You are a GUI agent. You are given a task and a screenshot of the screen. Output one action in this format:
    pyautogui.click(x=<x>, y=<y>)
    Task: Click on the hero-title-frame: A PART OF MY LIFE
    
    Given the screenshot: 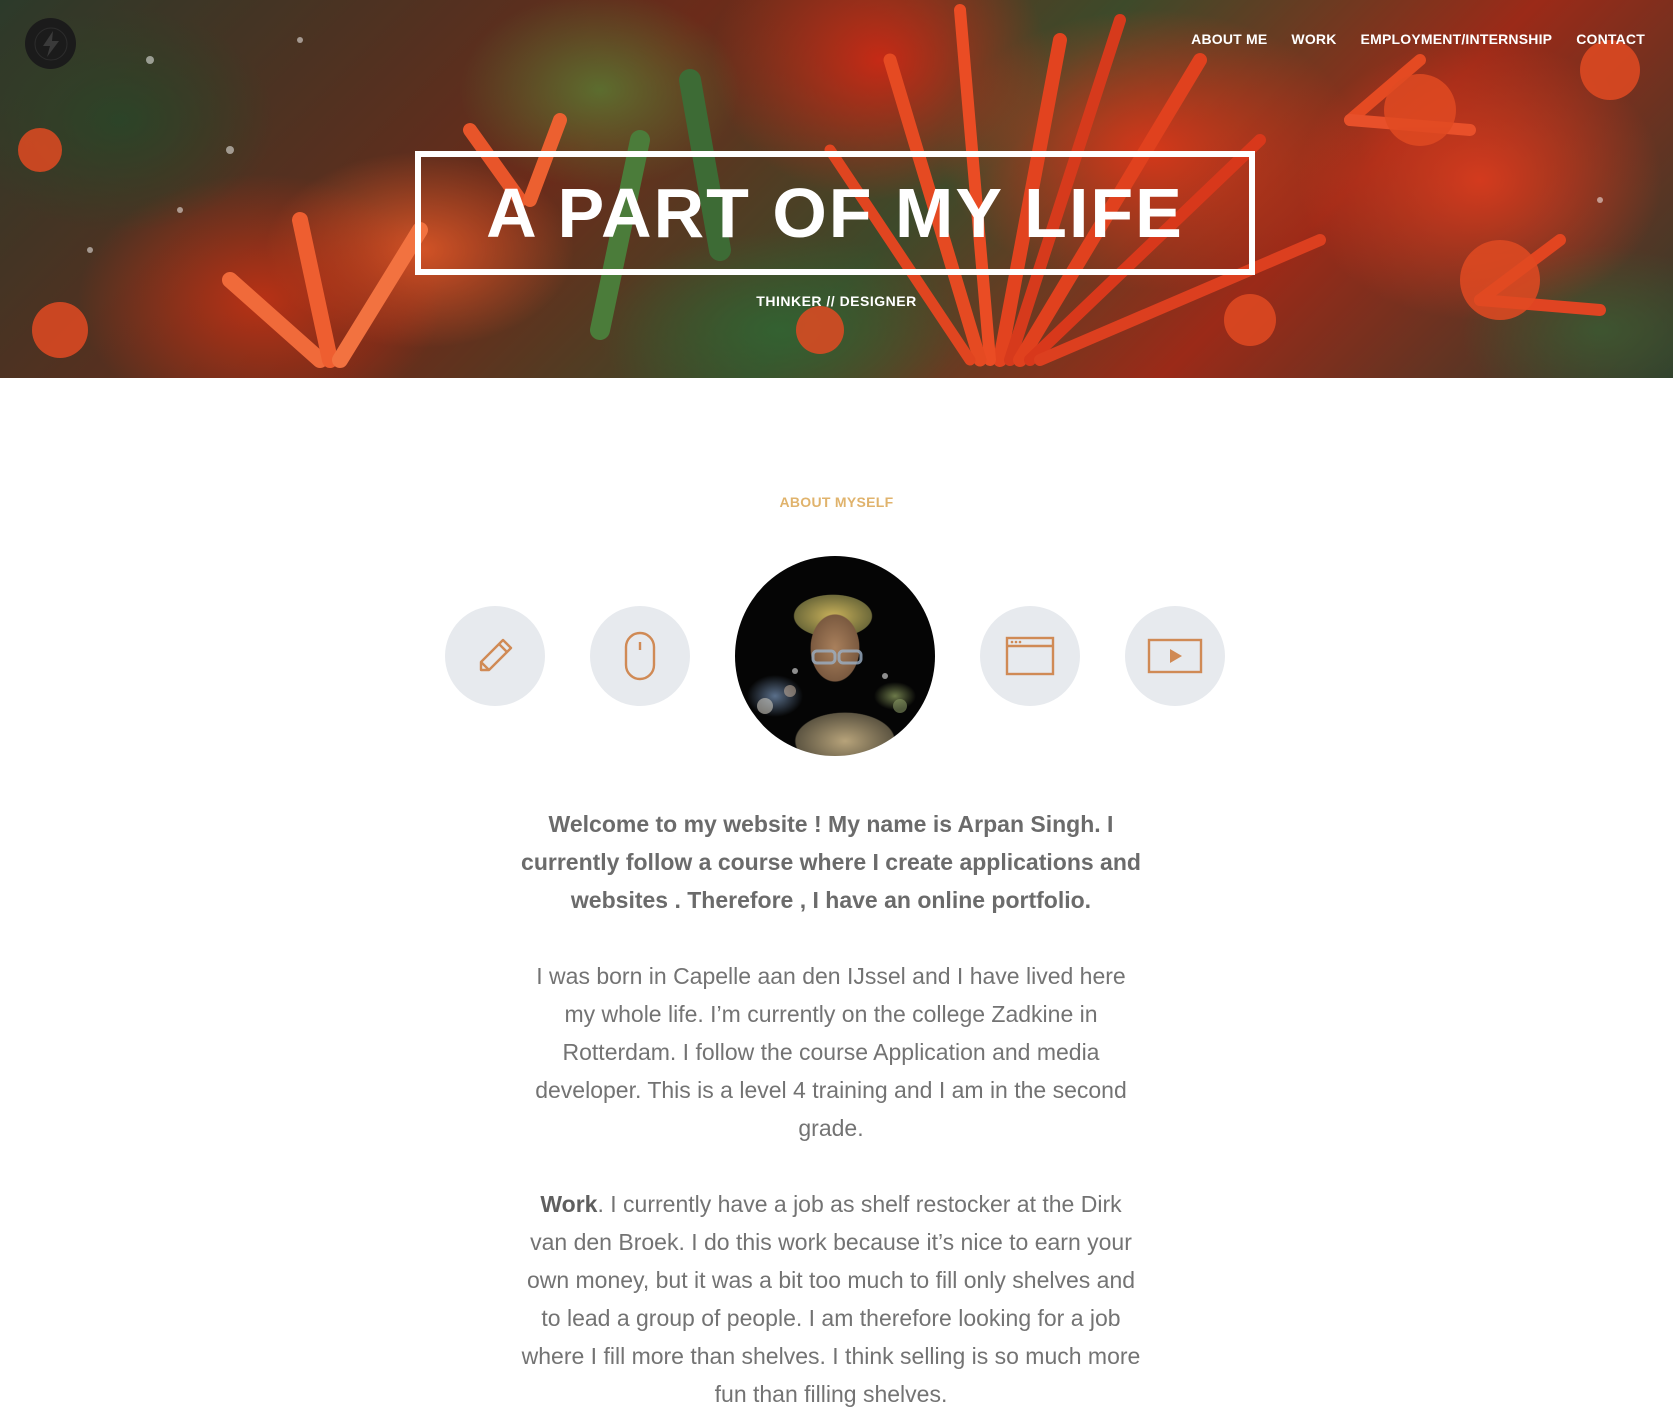 What is the action you would take?
    pyautogui.click(x=835, y=213)
    